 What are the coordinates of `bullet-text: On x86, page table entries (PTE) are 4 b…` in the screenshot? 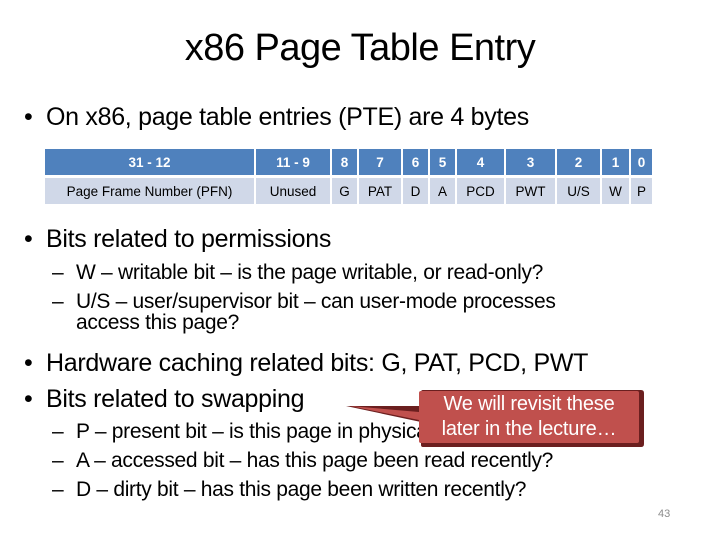 It's located at (287, 117).